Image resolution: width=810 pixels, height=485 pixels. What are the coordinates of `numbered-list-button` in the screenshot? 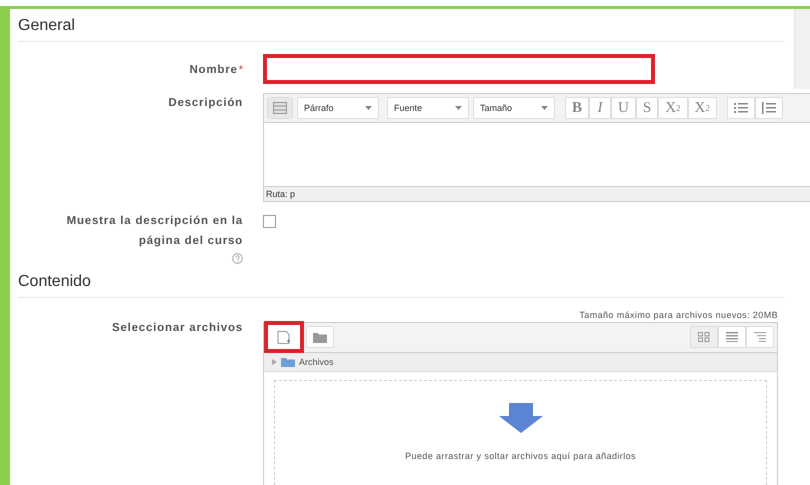 It's located at (768, 108).